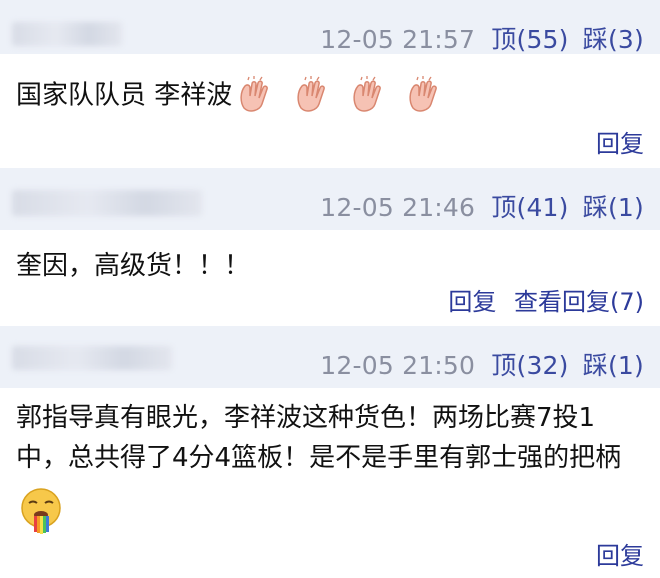  Describe the element at coordinates (41, 511) in the screenshot. I see `rainbow-vomit-icon` at that location.